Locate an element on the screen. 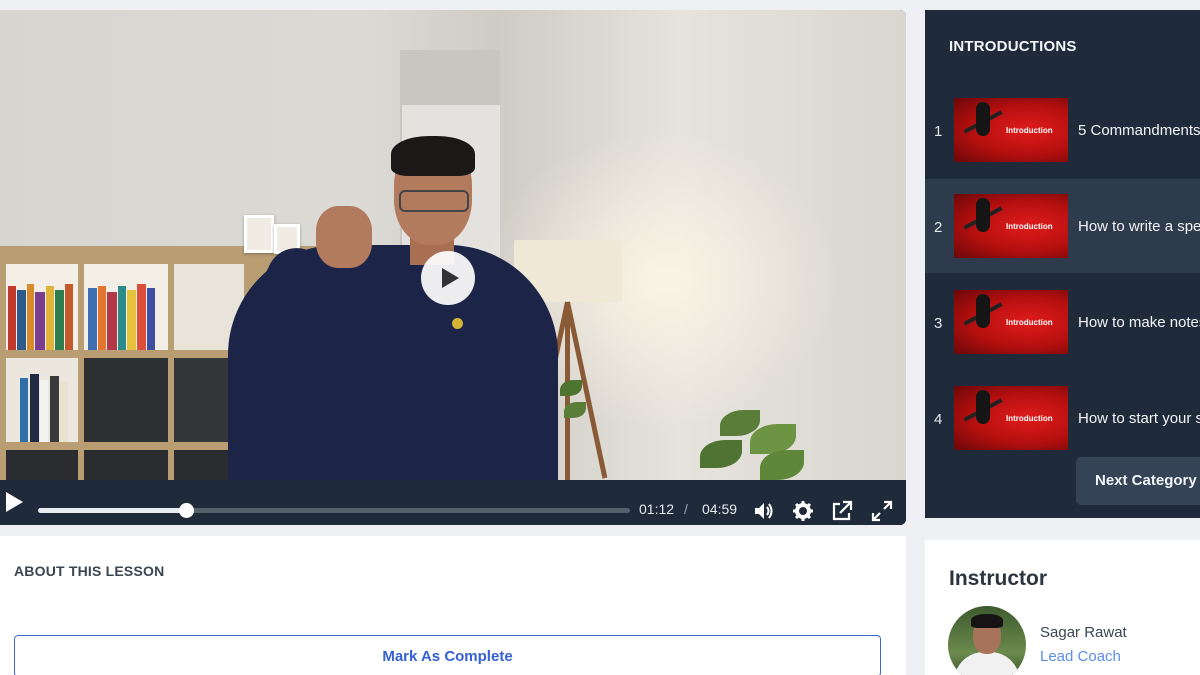  instructor-name: Sagar Rawat is located at coordinates (1083, 632).